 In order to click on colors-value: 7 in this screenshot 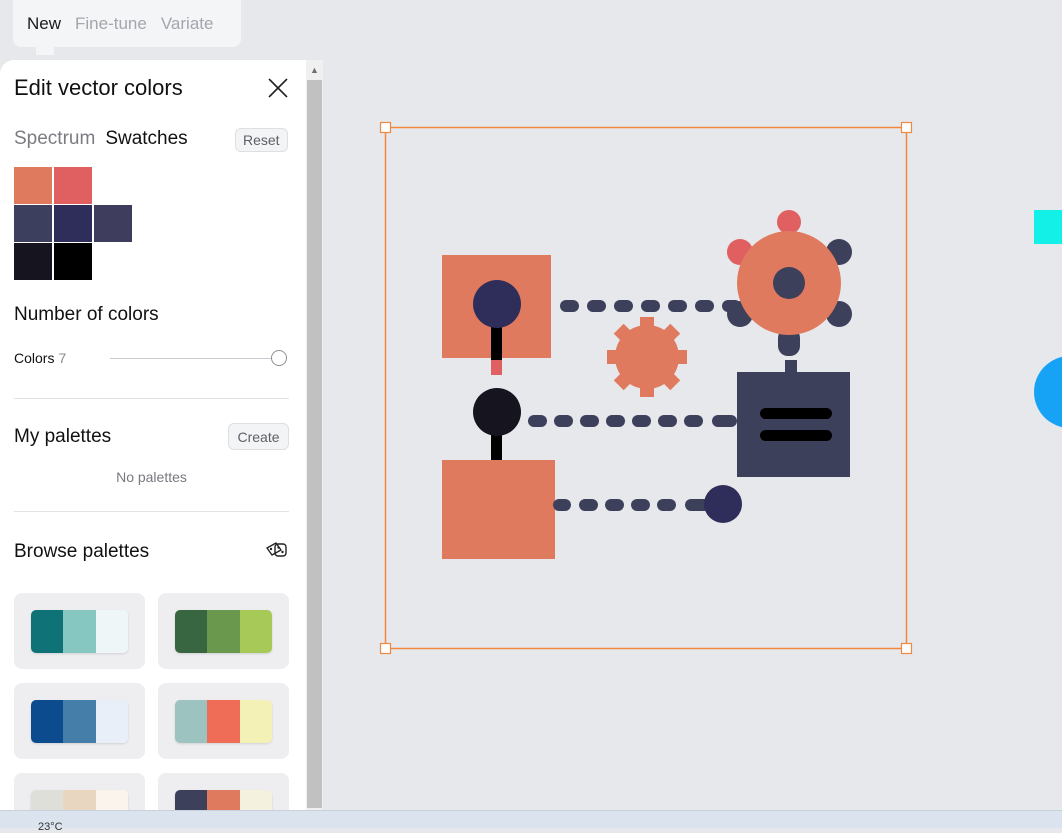, I will do `click(62, 358)`.